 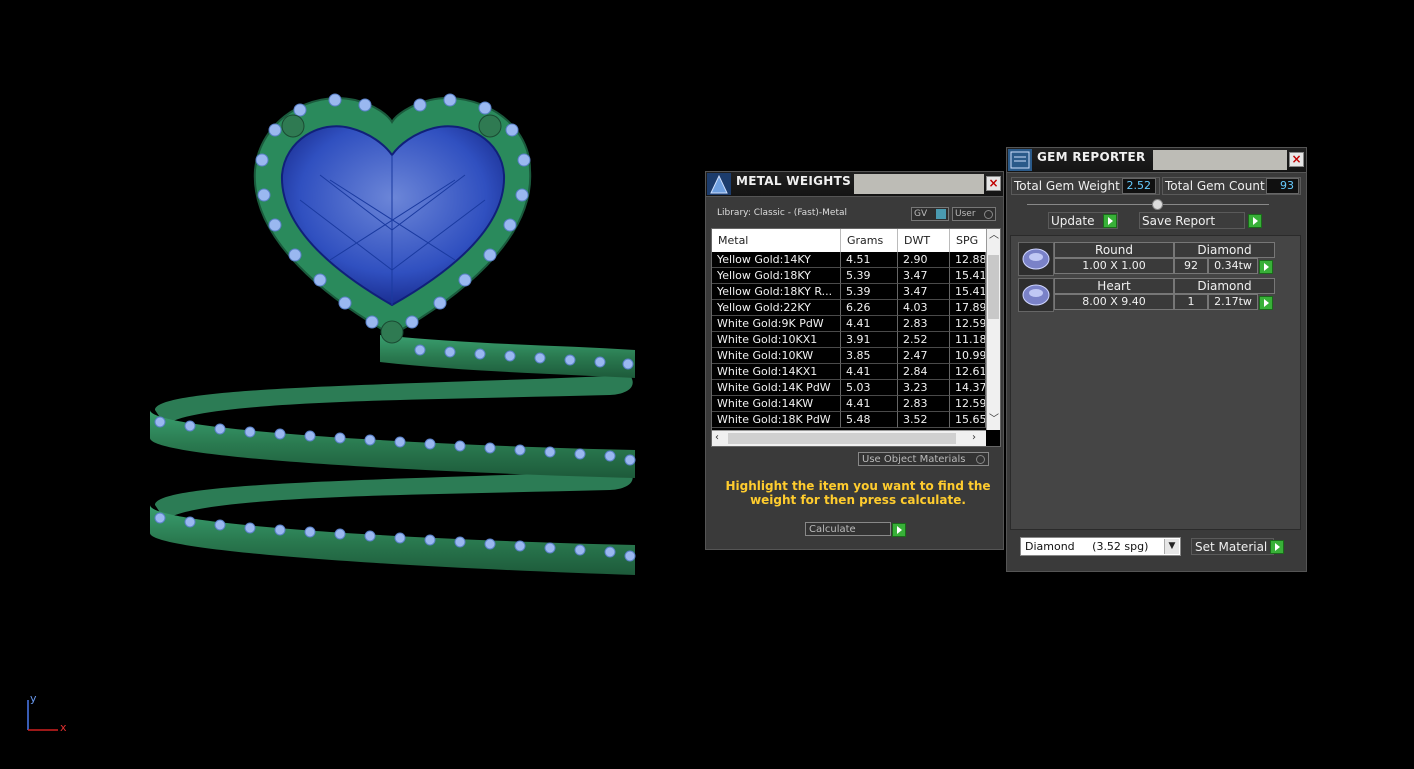 What do you see at coordinates (33, 698) in the screenshot?
I see `axis-y-label: y` at bounding box center [33, 698].